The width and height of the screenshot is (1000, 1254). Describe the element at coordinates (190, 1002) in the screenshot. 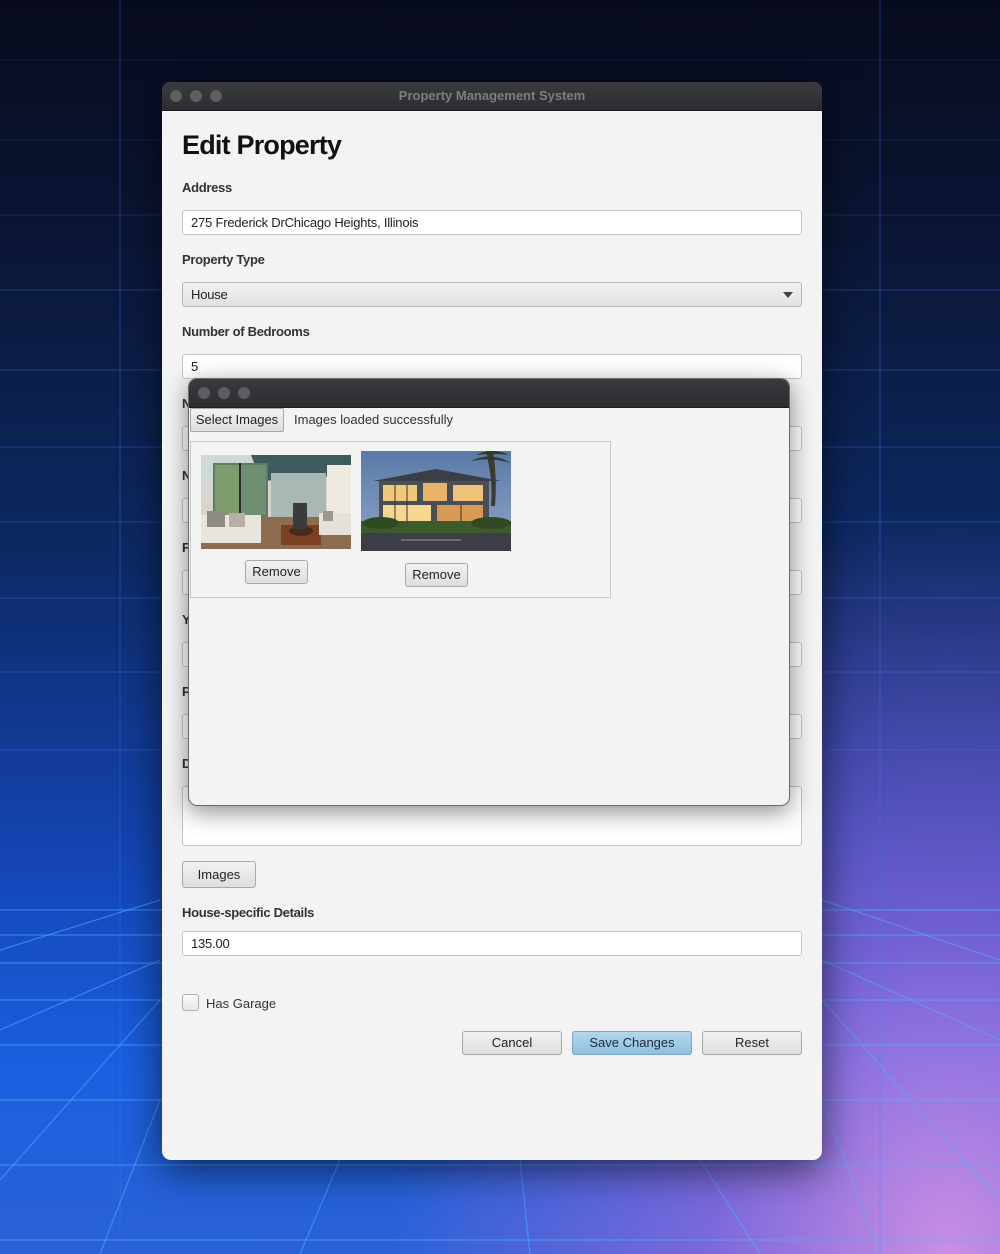

I see `has-garage-checkbox` at that location.